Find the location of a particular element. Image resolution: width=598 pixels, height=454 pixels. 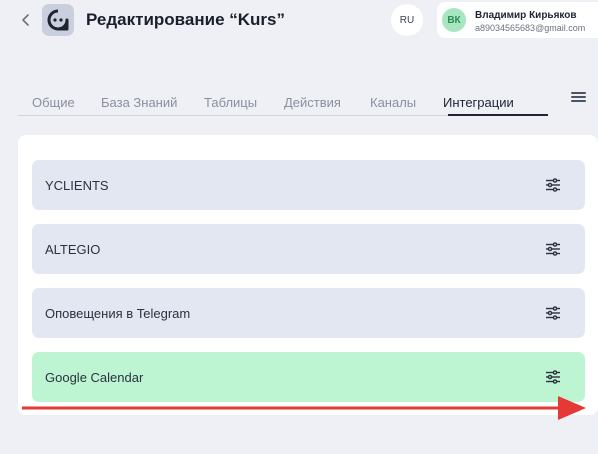

integration-label: YCLIENTS is located at coordinates (77, 185).